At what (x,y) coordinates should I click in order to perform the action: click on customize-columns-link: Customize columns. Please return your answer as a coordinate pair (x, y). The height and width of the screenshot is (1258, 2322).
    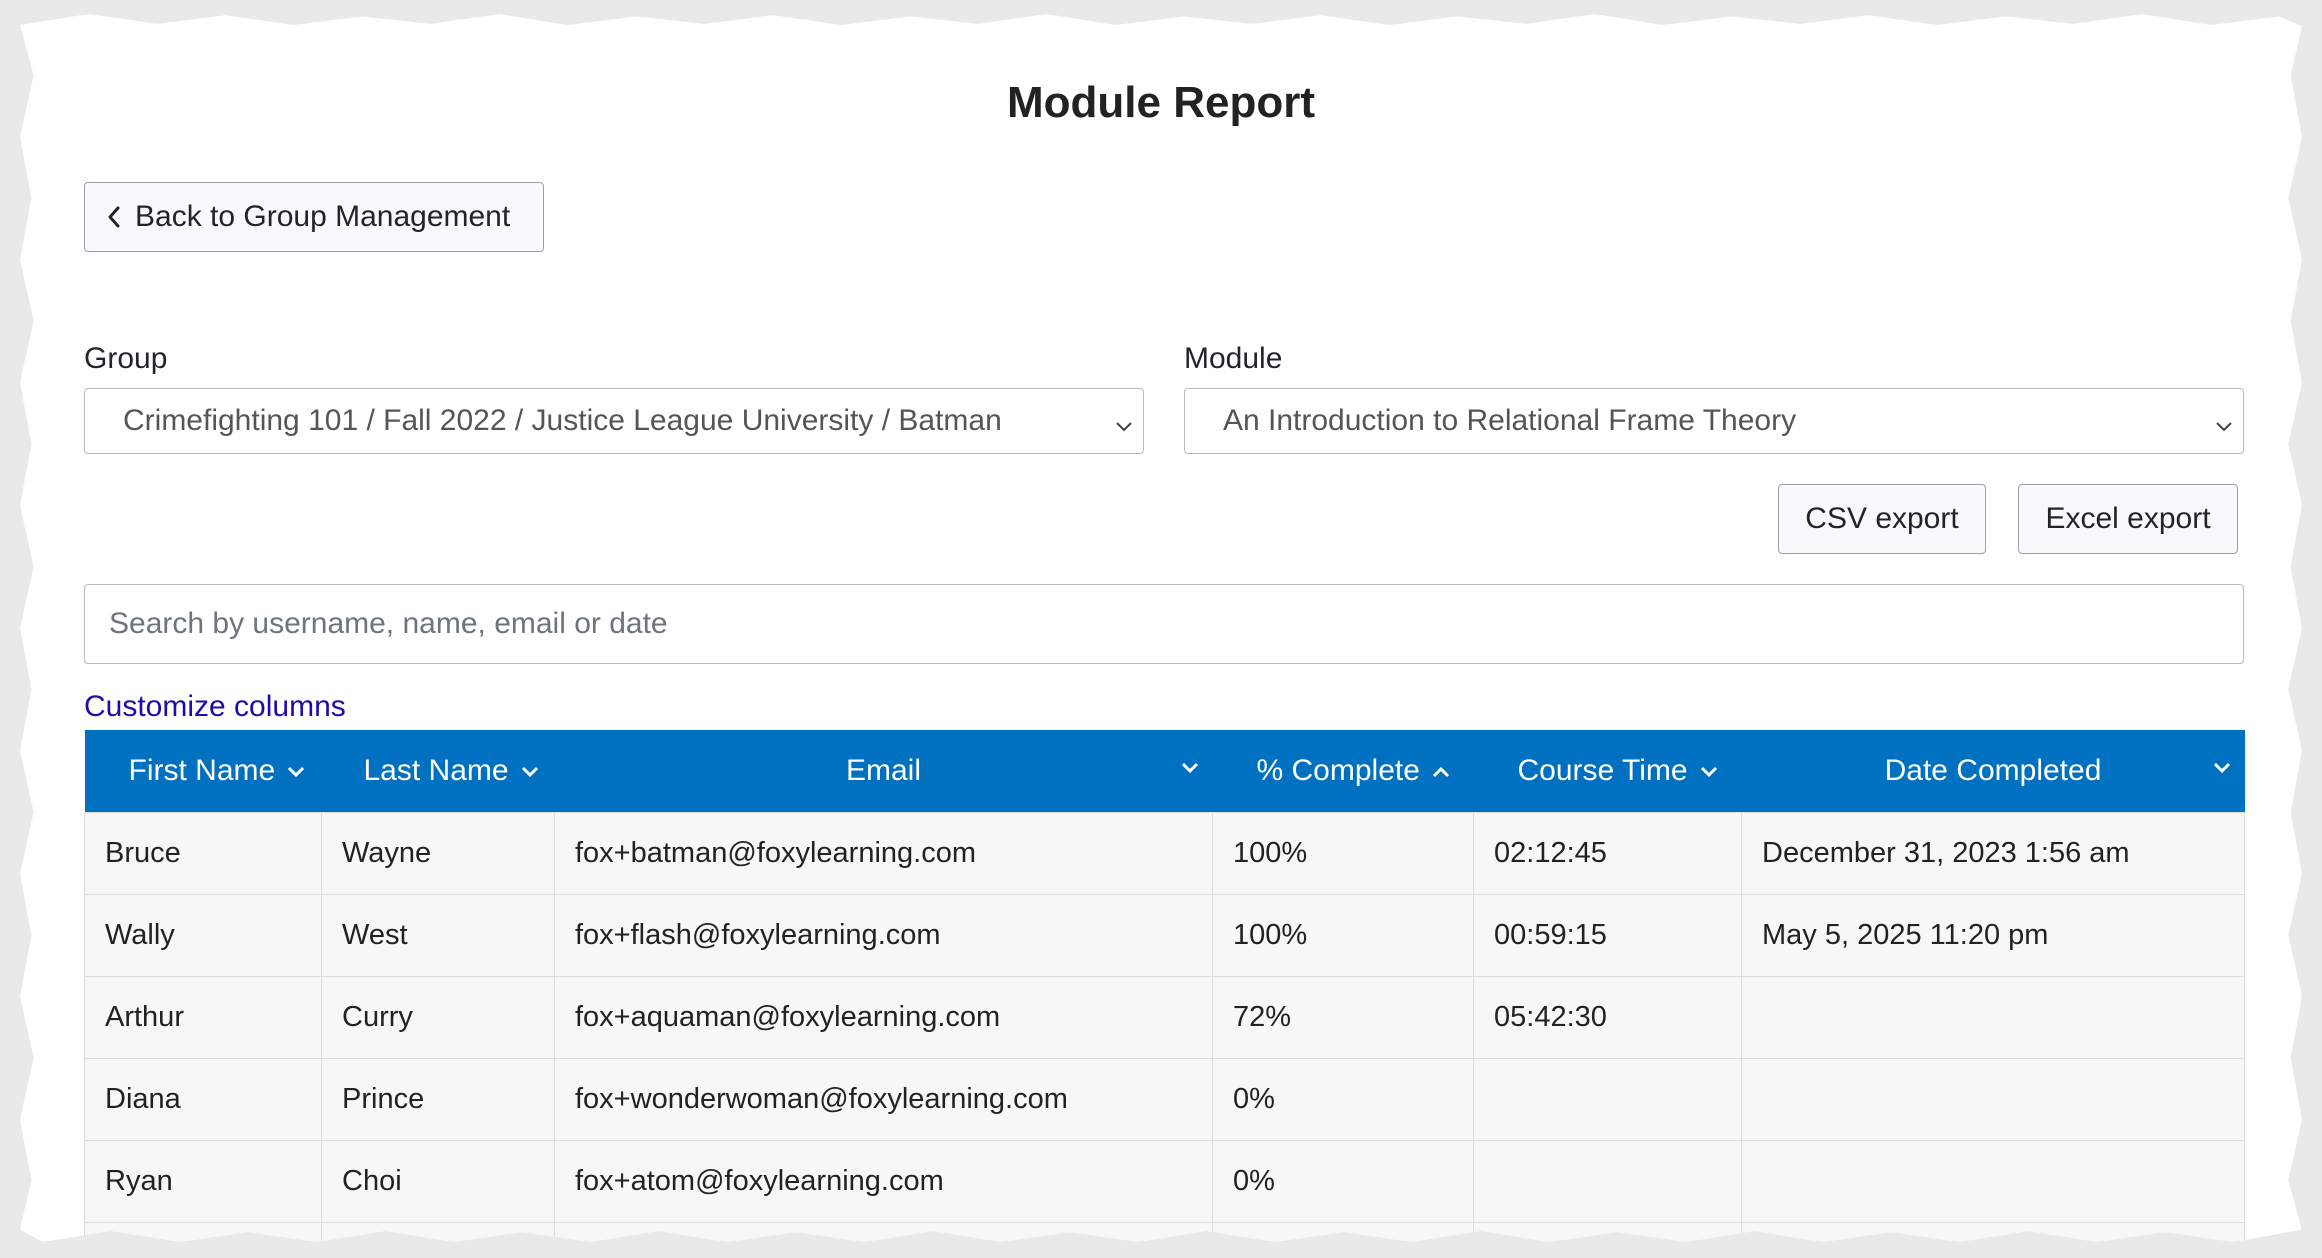
    Looking at the image, I should click on (215, 707).